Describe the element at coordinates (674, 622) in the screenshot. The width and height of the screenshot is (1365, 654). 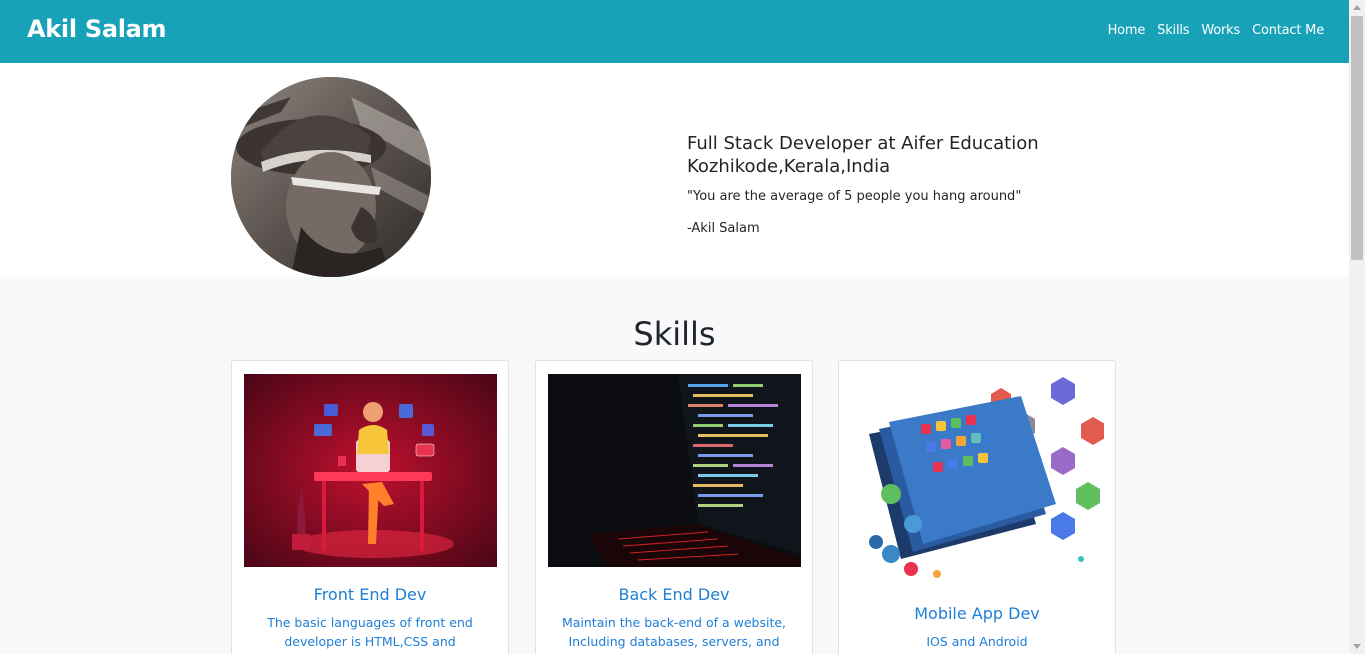
I see `card-text-backend-line1: Maintain the back-end of a website,` at that location.